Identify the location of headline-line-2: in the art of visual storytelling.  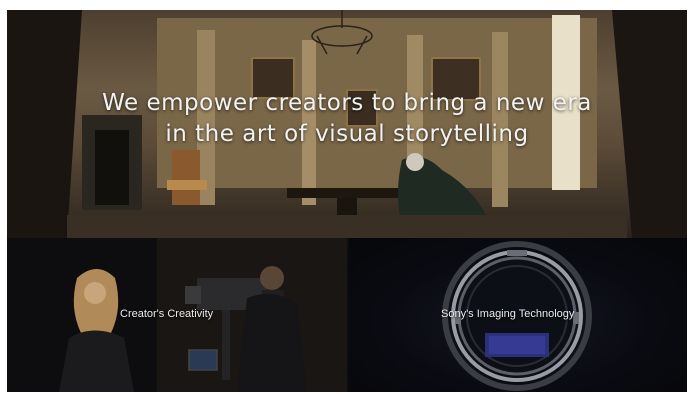
(347, 134).